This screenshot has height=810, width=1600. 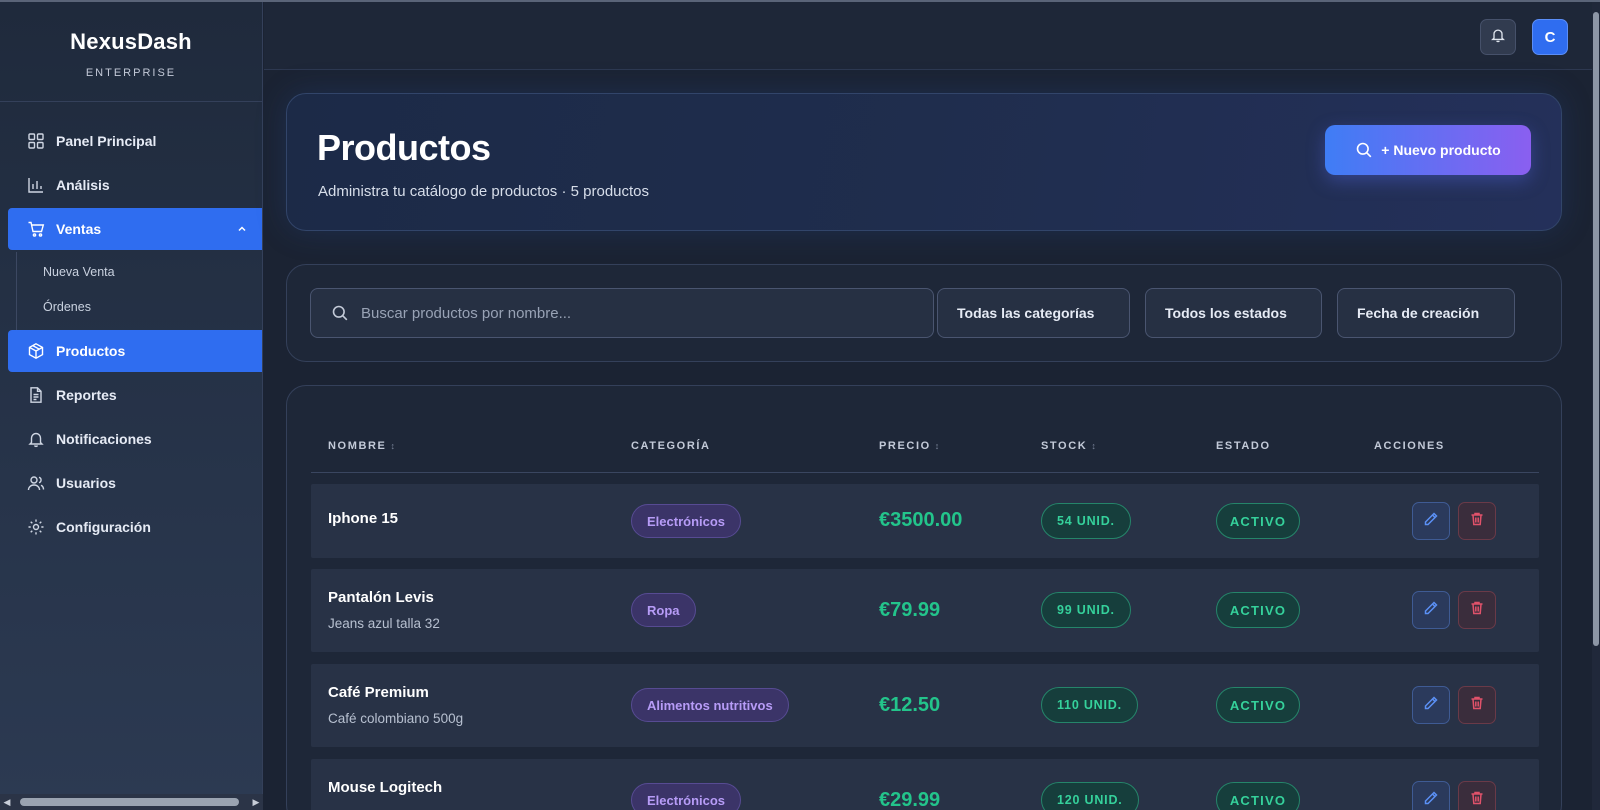 I want to click on box-icon, so click(x=36, y=351).